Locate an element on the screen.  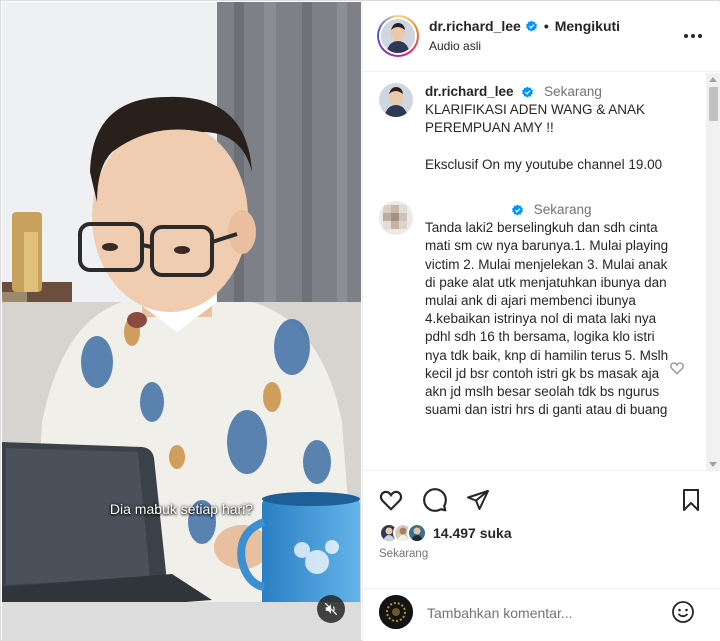
more-options-button is located at coordinates (693, 36).